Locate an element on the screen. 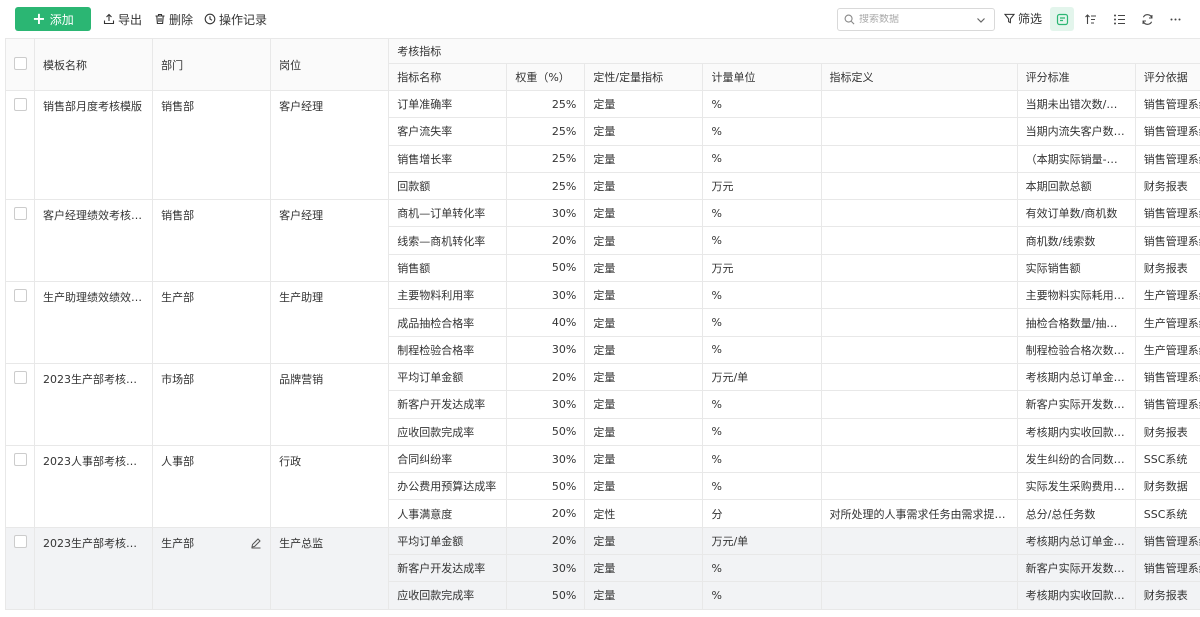  export-icon is located at coordinates (109, 19).